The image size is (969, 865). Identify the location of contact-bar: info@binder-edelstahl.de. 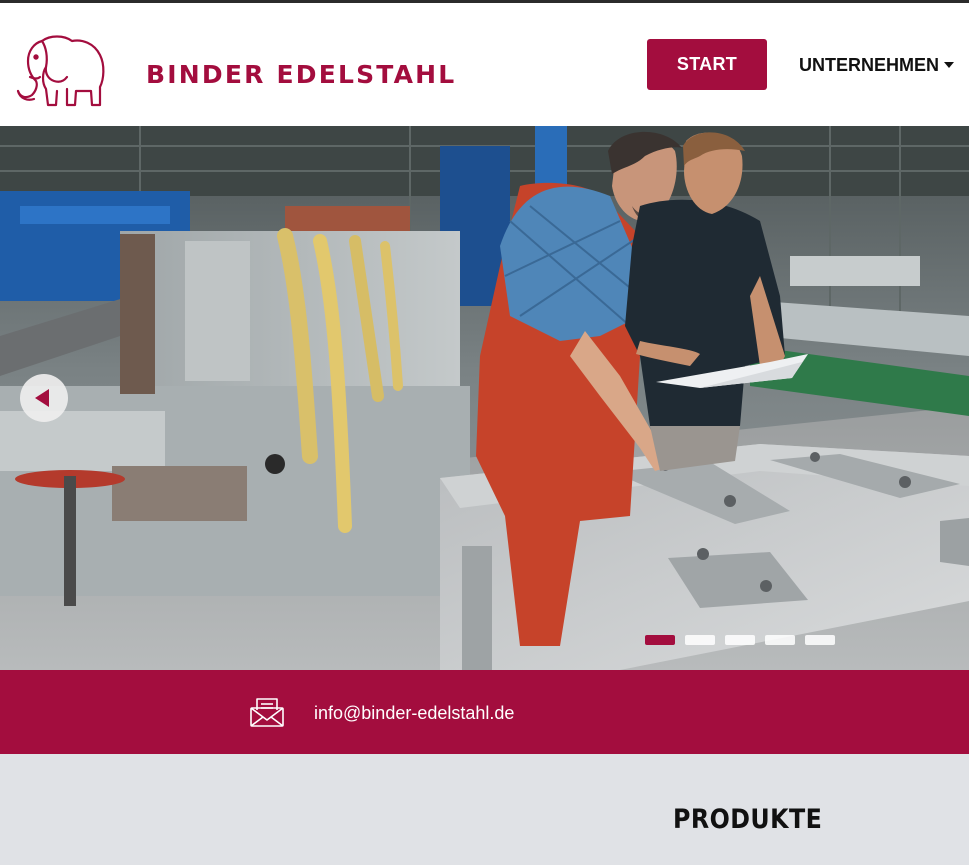
(484, 712).